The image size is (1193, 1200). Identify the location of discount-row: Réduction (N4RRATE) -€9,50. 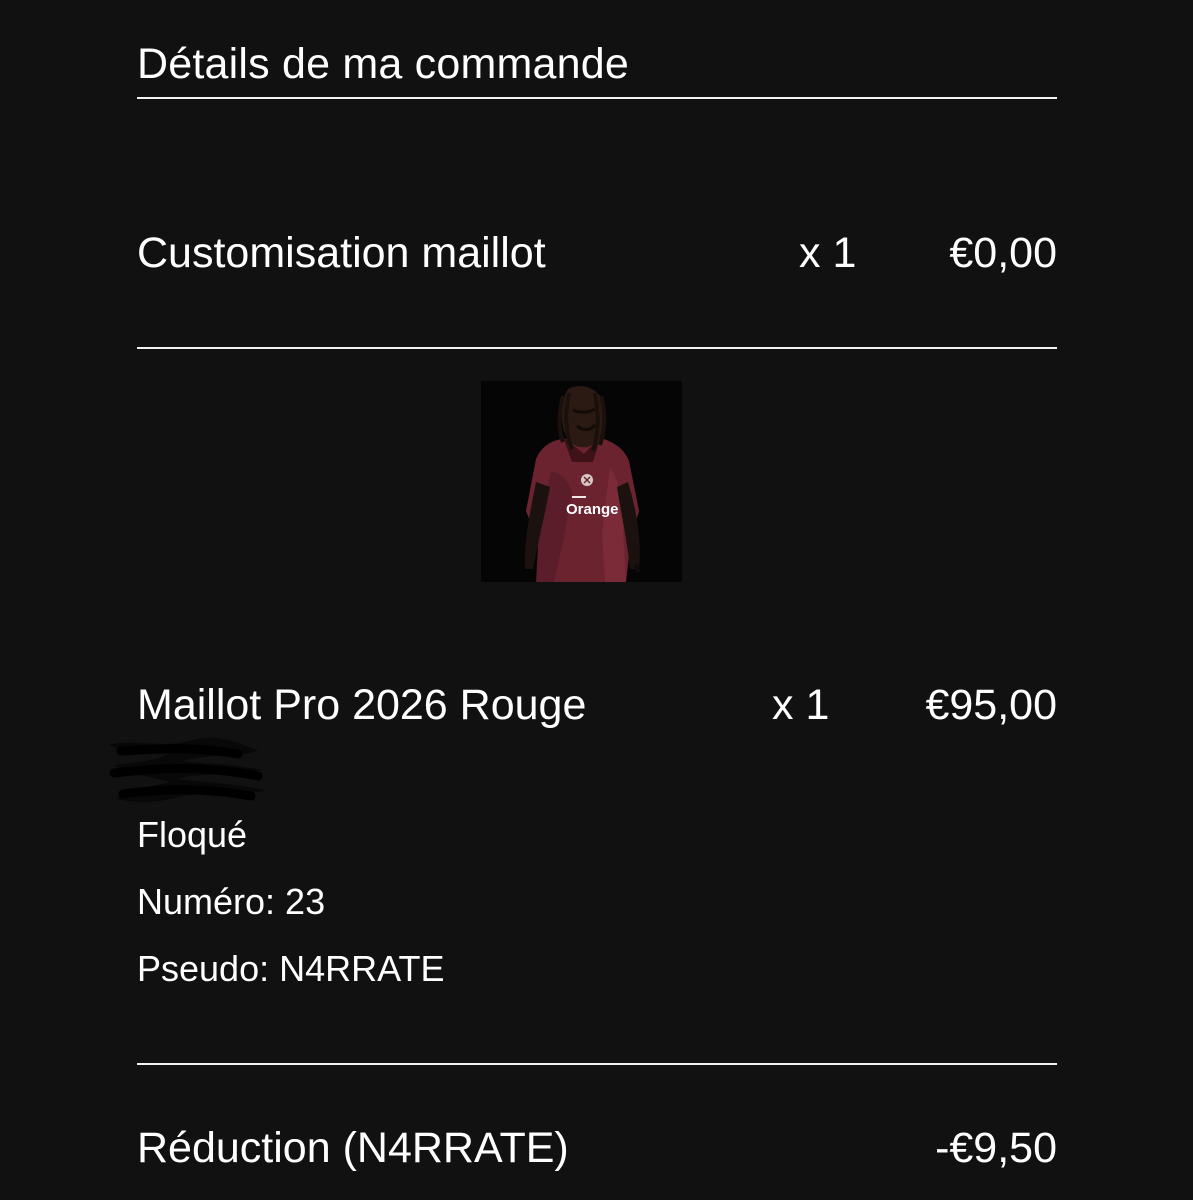
(597, 1148).